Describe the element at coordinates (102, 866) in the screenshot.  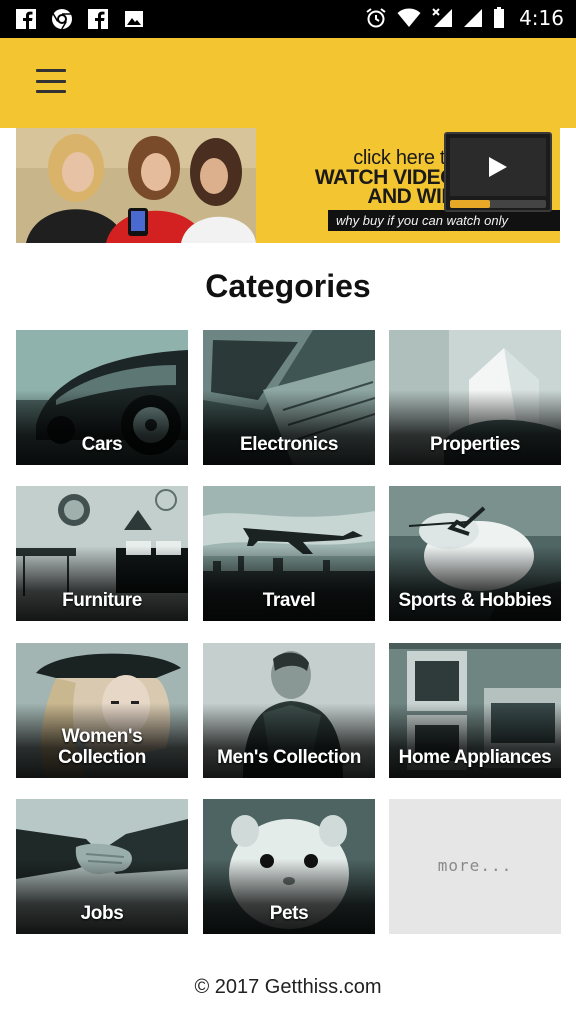
I see `category-jobs: Jobs` at that location.